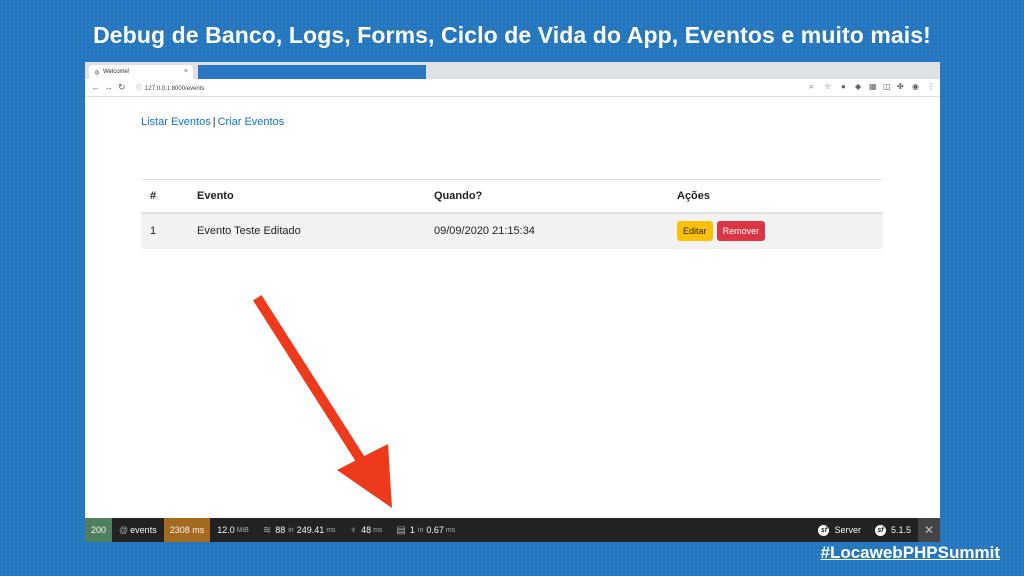 Image resolution: width=1024 pixels, height=576 pixels. Describe the element at coordinates (929, 530) in the screenshot. I see `close-toolbar-icon: ✕` at that location.